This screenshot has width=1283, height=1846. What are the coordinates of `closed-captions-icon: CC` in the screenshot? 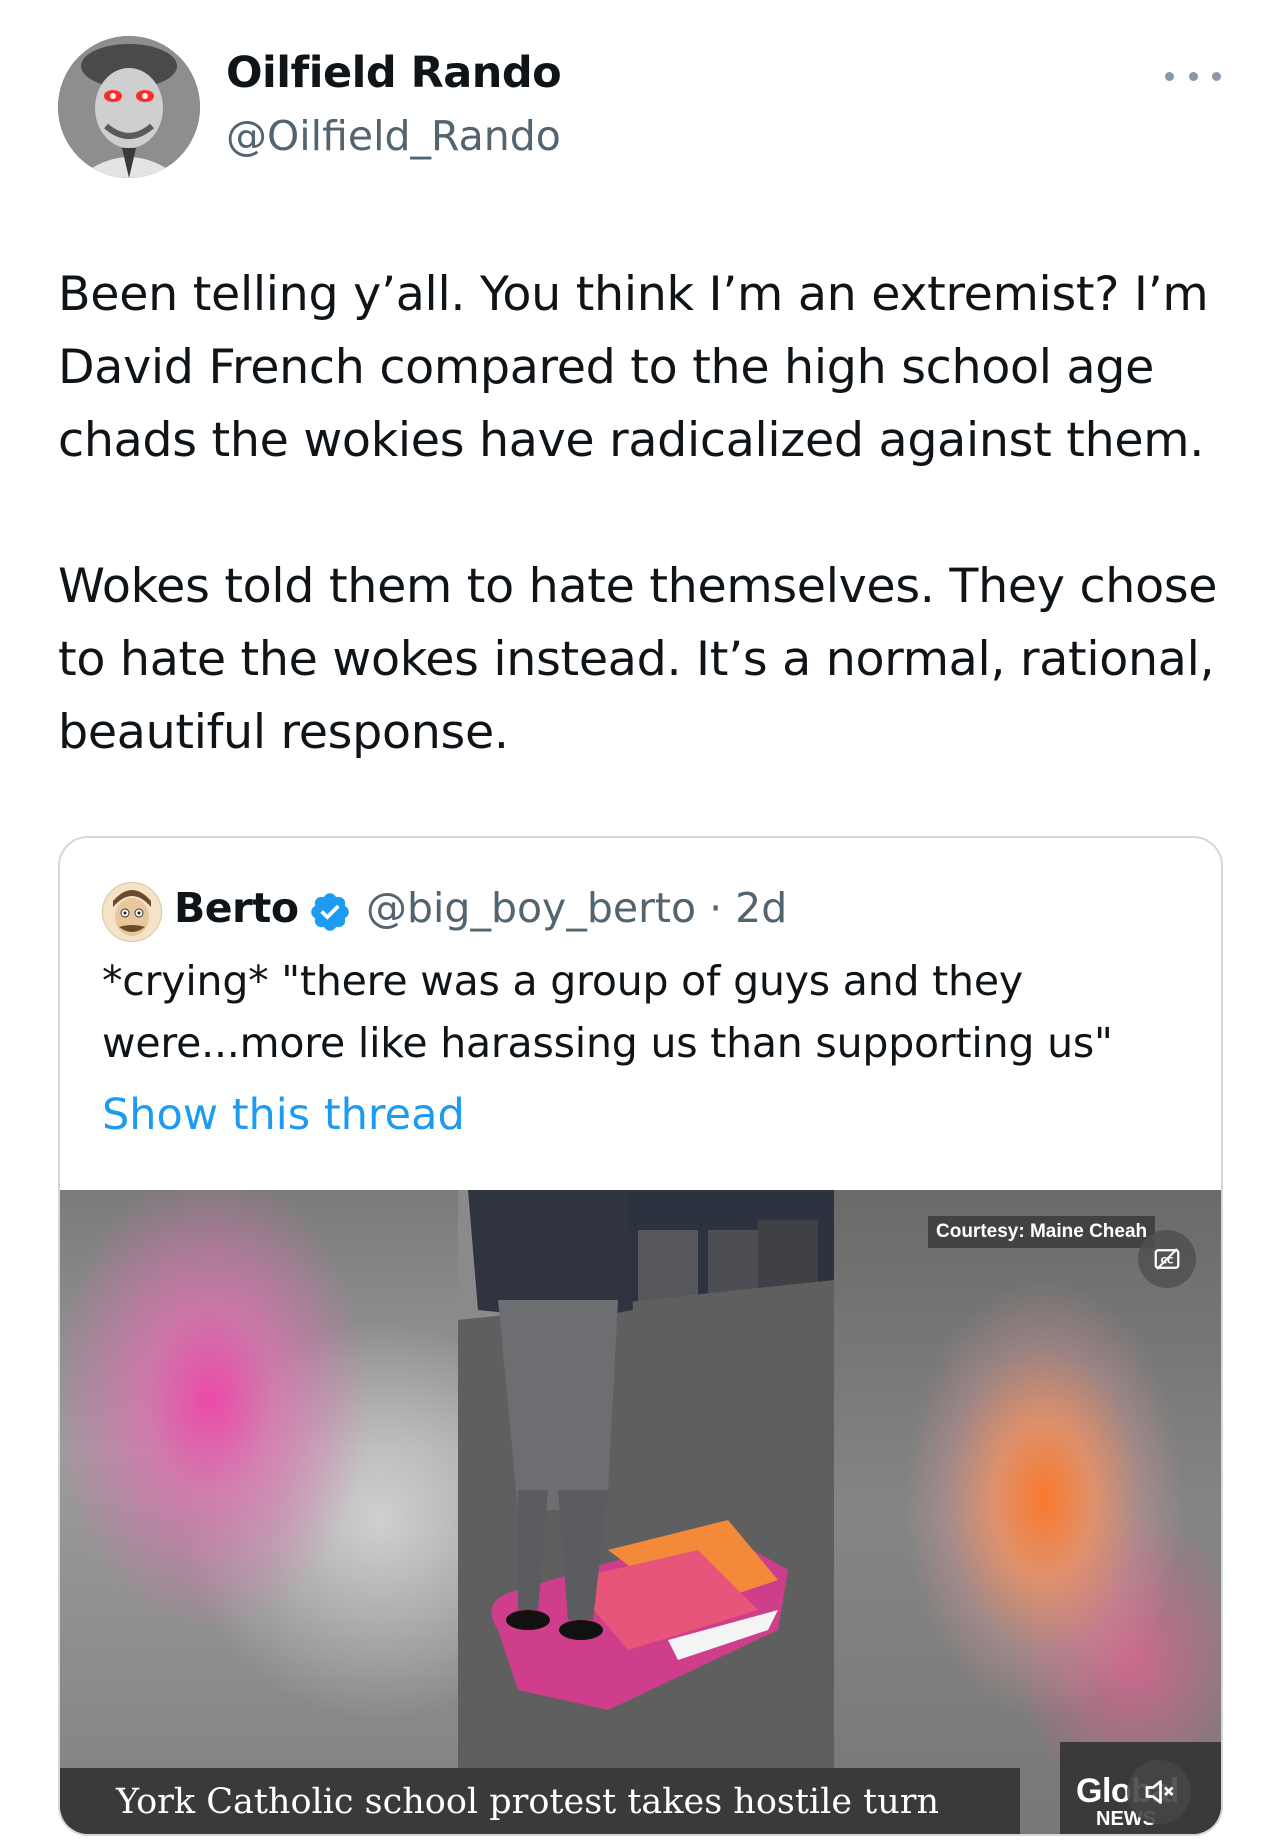 It's located at (1167, 1259).